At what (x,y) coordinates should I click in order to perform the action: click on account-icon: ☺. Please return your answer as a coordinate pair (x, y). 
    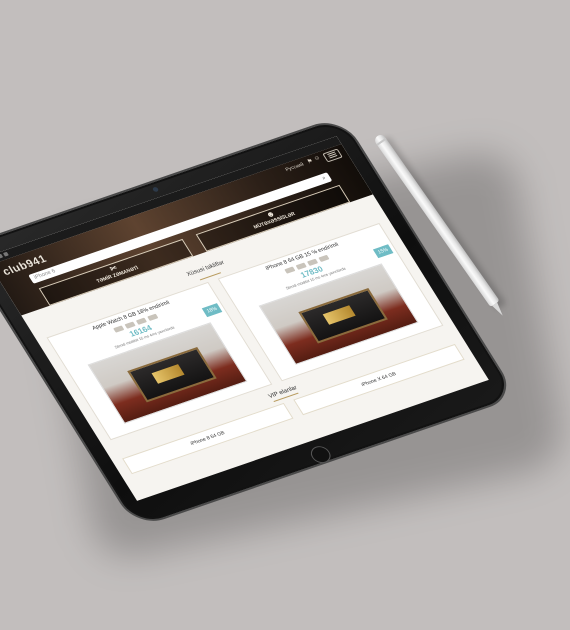
    Looking at the image, I should click on (317, 158).